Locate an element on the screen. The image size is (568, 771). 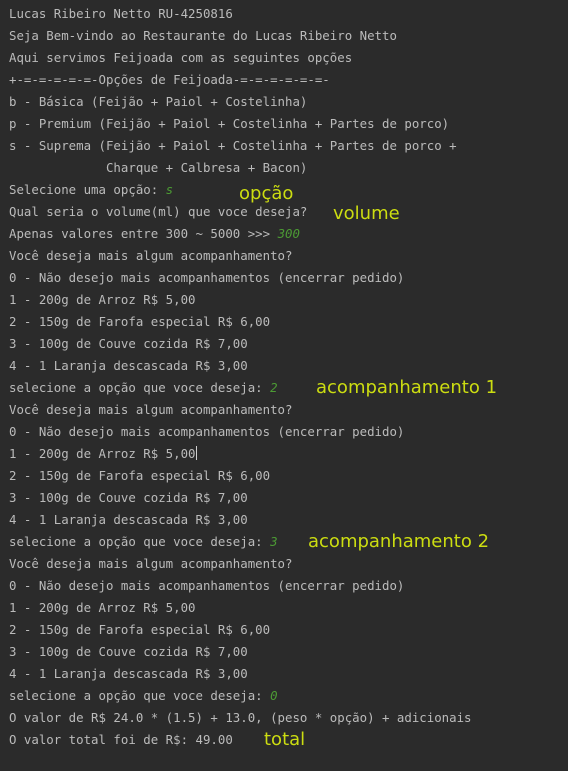
console-text: Apenas valores entre 300 ~ 5000 >>> is located at coordinates (143, 233).